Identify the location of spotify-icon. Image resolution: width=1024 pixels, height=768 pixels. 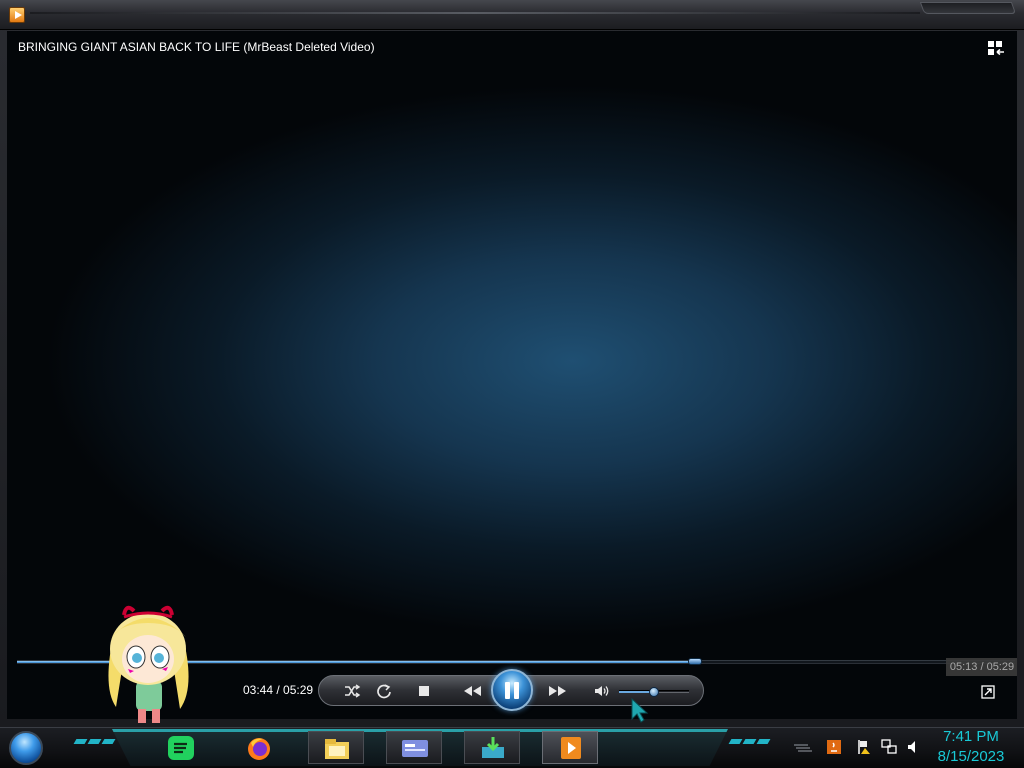
(181, 748).